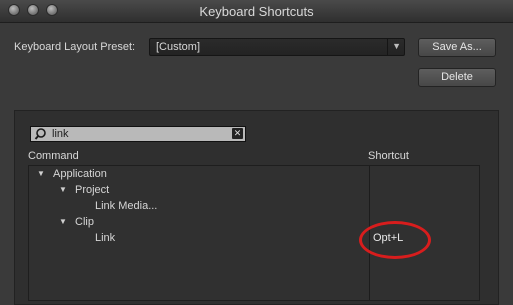  Describe the element at coordinates (84, 222) in the screenshot. I see `tree-row-label: Clip` at that location.